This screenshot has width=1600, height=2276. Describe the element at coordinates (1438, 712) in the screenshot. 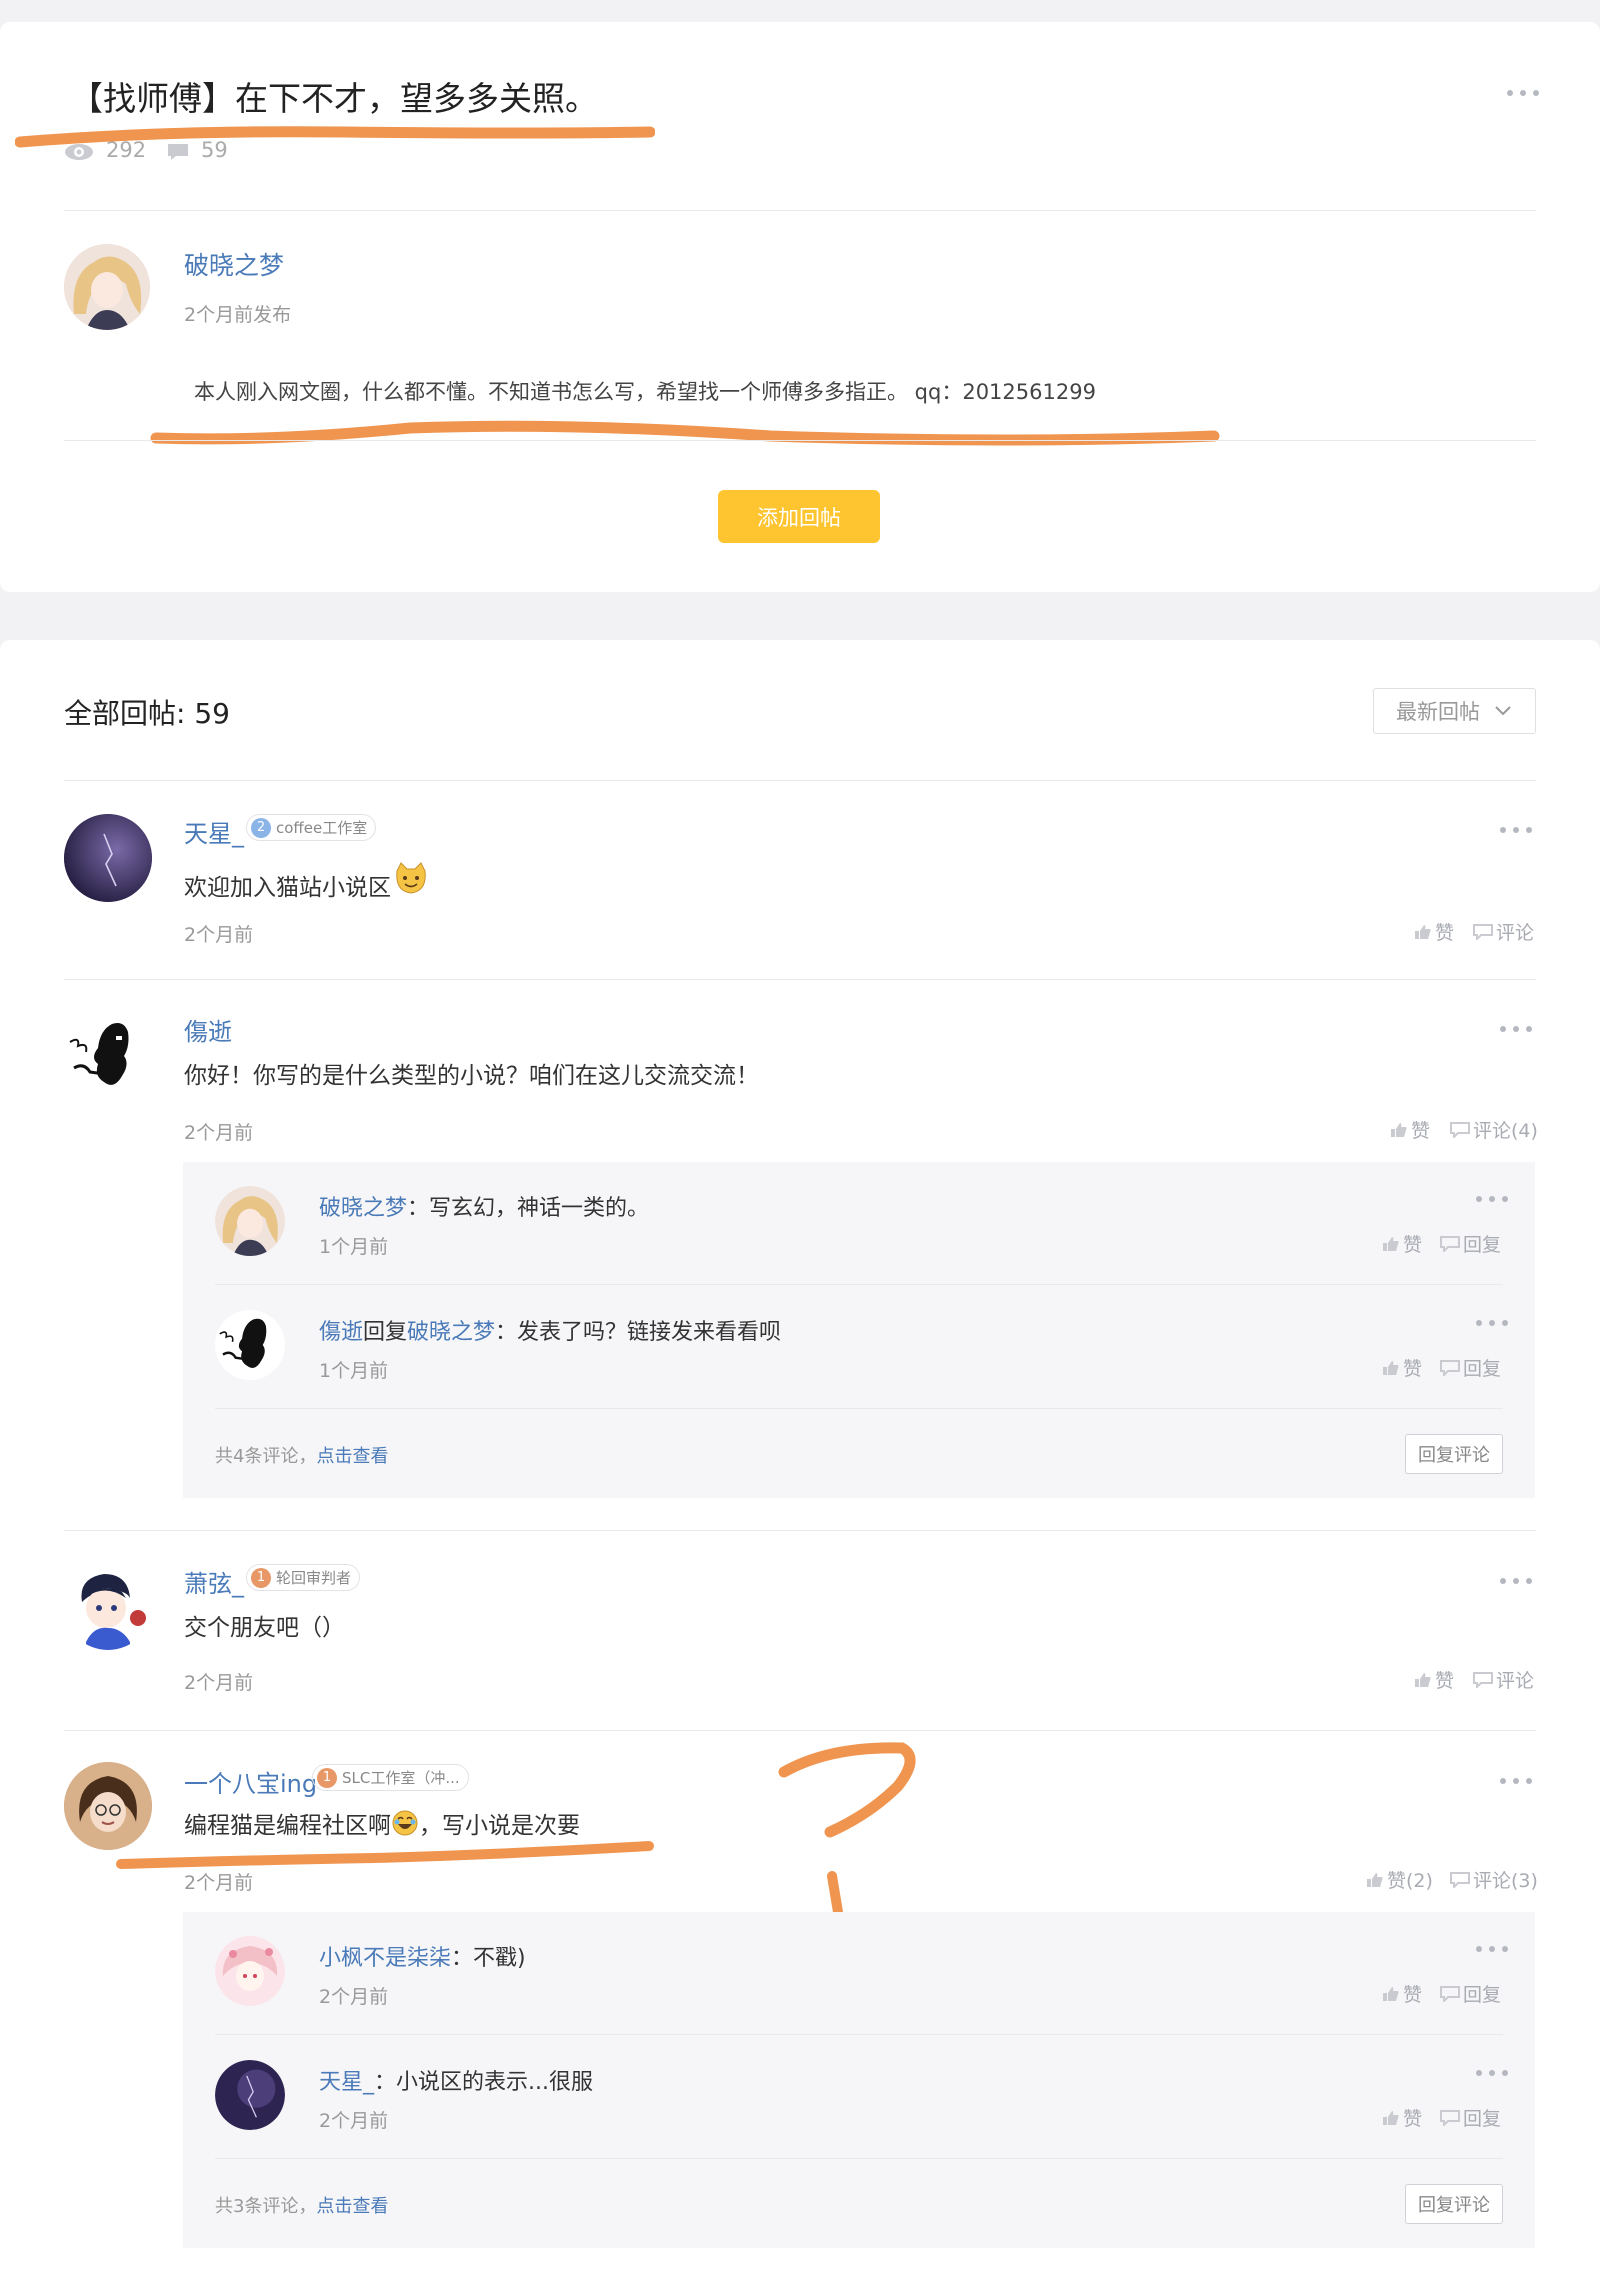

I see `sort-label: 最新回帖` at that location.